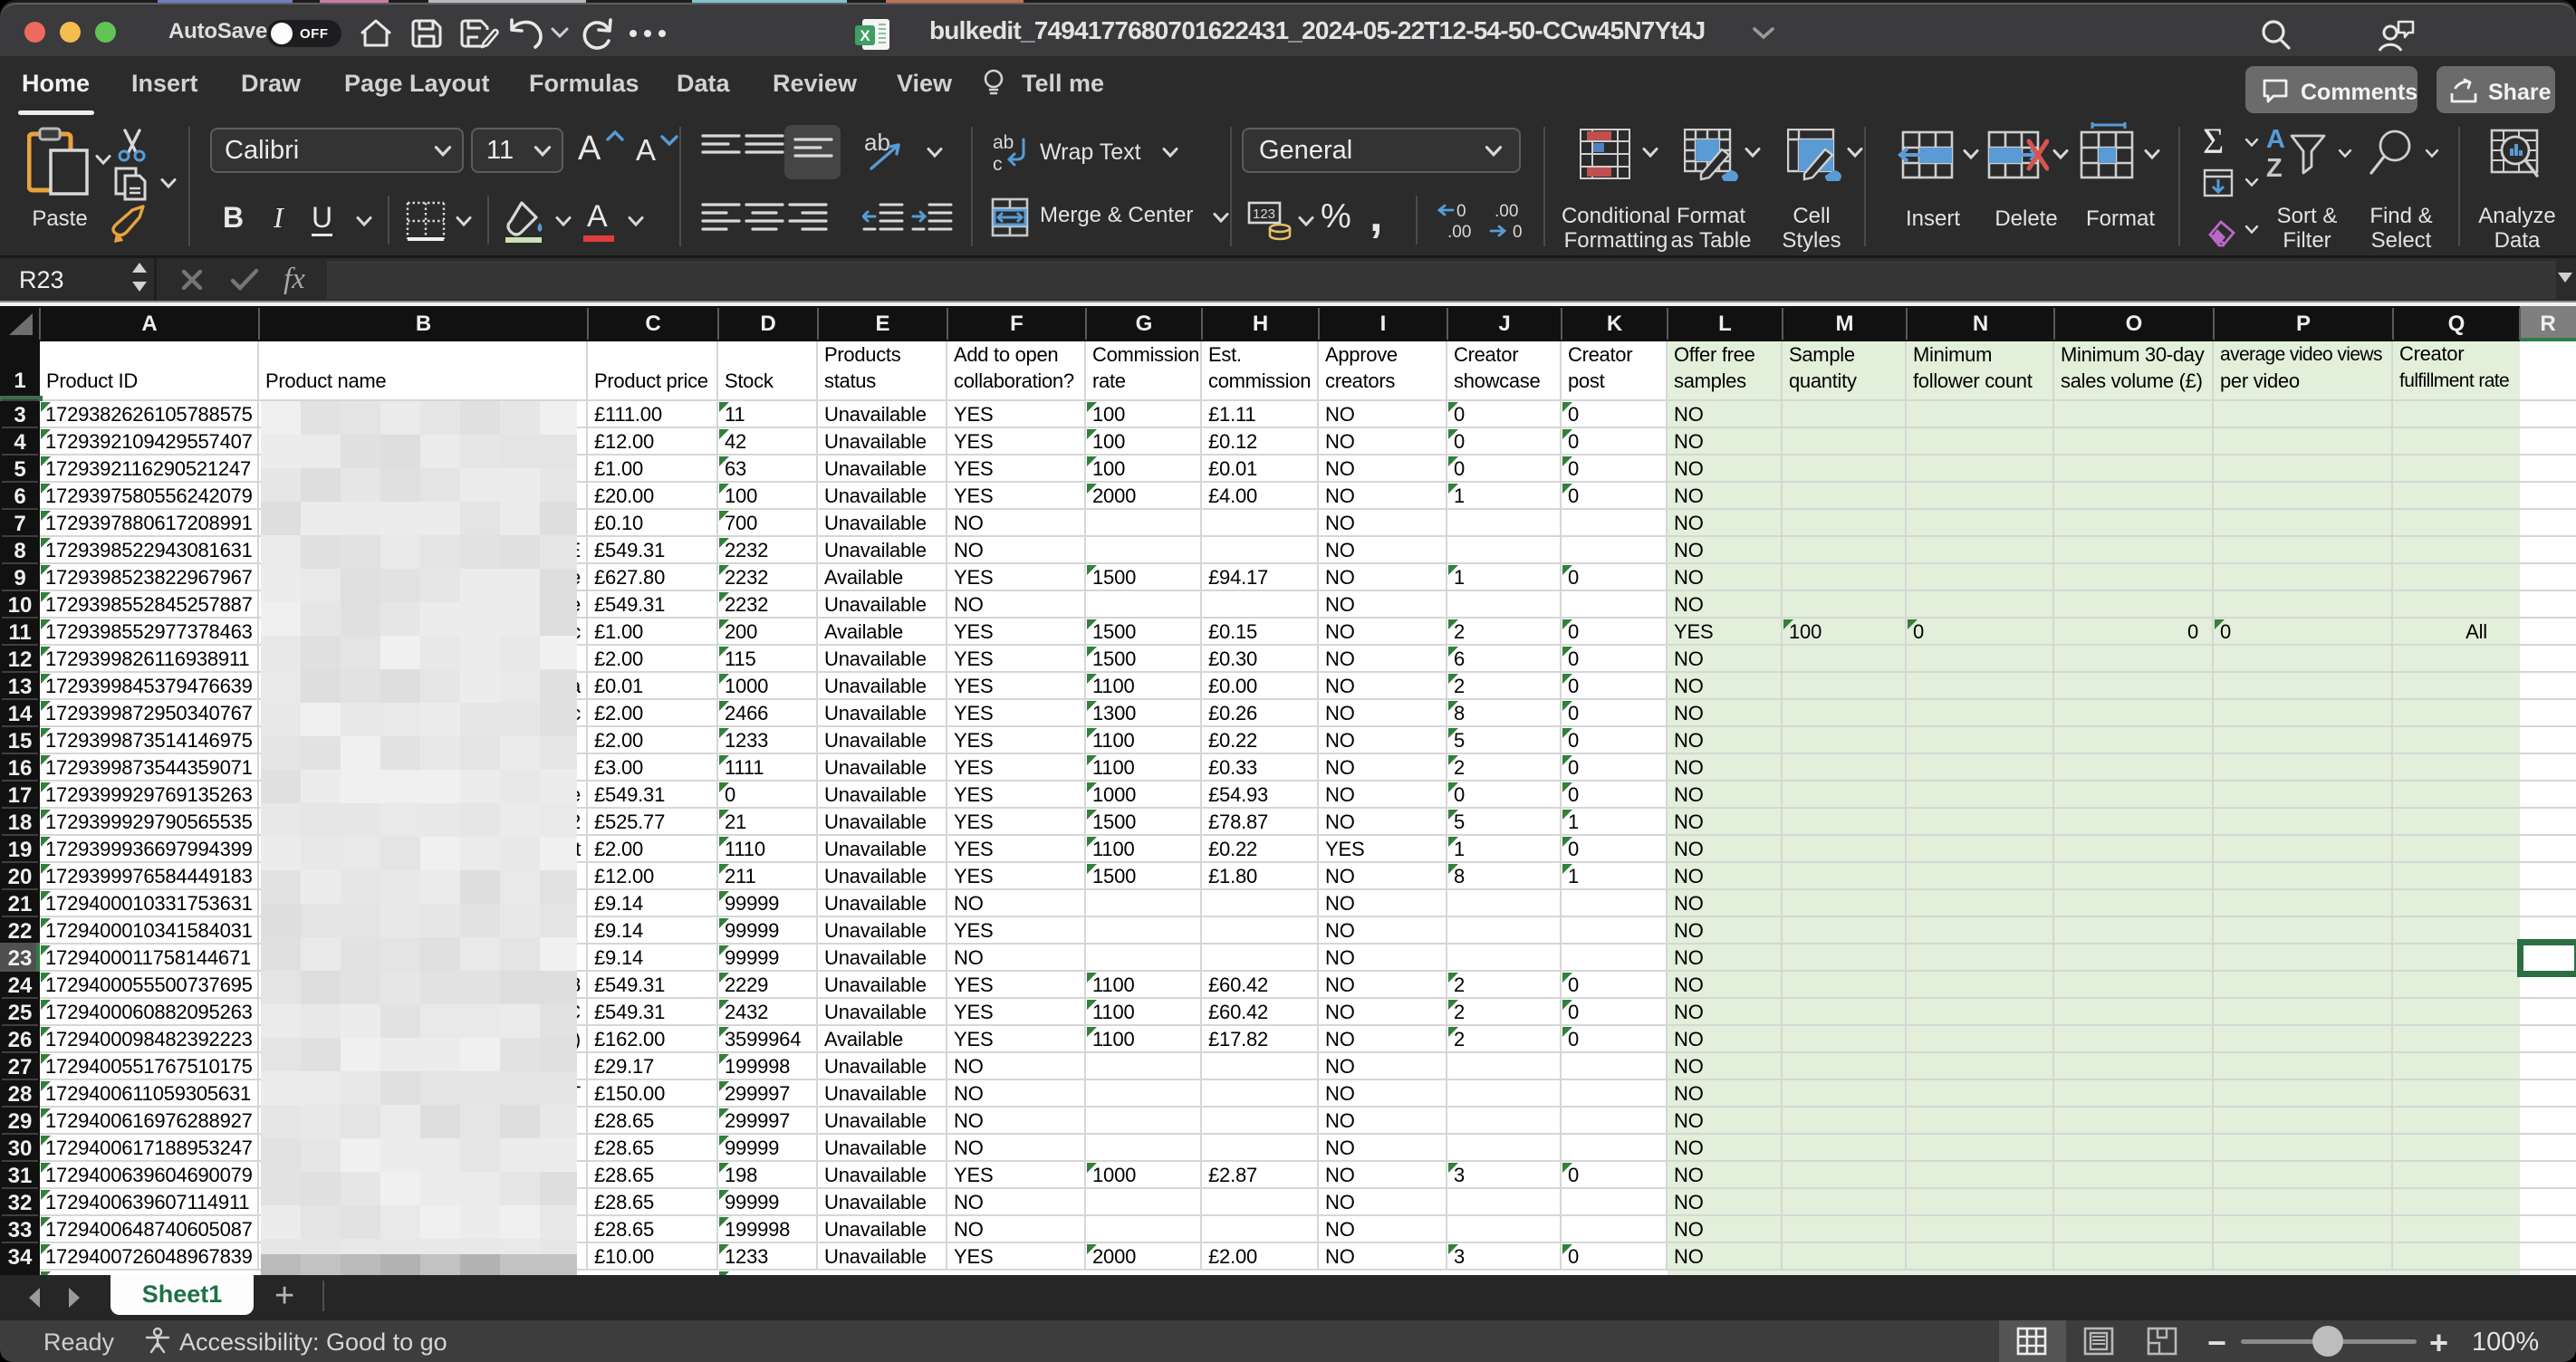 The width and height of the screenshot is (2576, 1362). What do you see at coordinates (998, 164) in the screenshot?
I see `svg-text: c` at bounding box center [998, 164].